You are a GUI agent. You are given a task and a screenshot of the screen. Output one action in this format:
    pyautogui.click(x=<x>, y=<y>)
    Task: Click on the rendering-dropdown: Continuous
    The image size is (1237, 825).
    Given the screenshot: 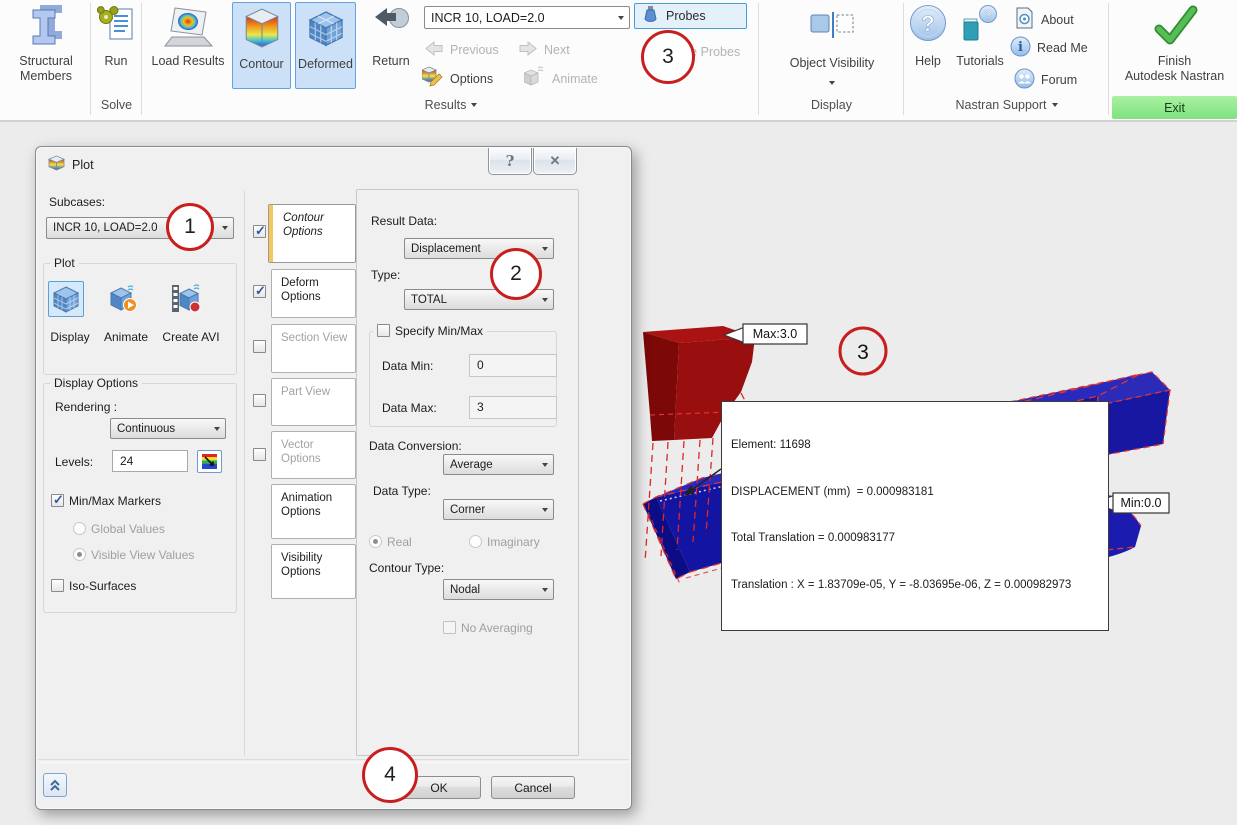 What is the action you would take?
    pyautogui.click(x=168, y=428)
    